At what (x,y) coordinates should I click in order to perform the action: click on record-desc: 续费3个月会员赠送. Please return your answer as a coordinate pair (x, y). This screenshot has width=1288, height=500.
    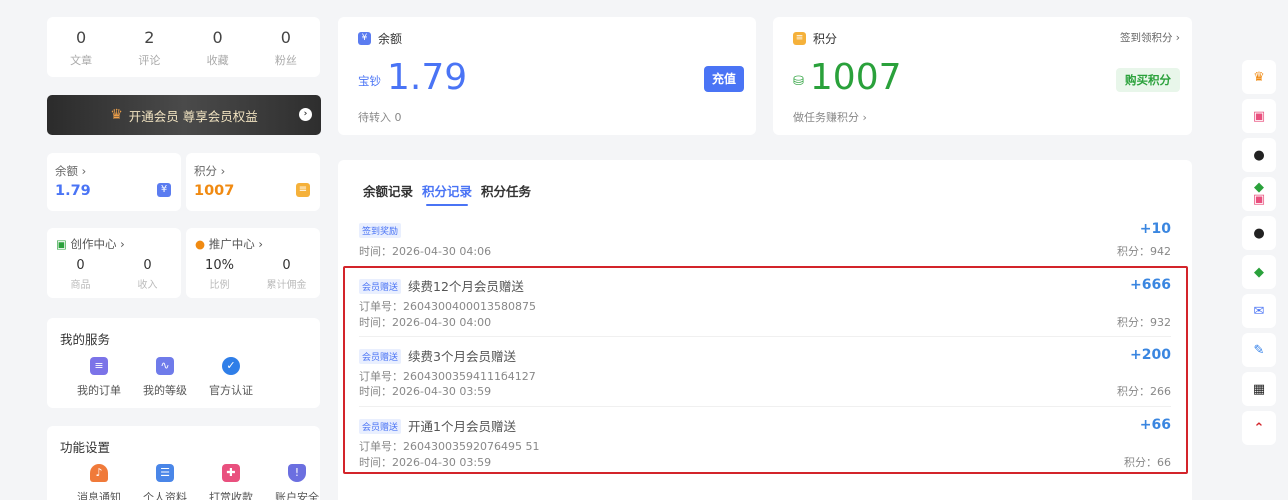
    Looking at the image, I should click on (462, 356).